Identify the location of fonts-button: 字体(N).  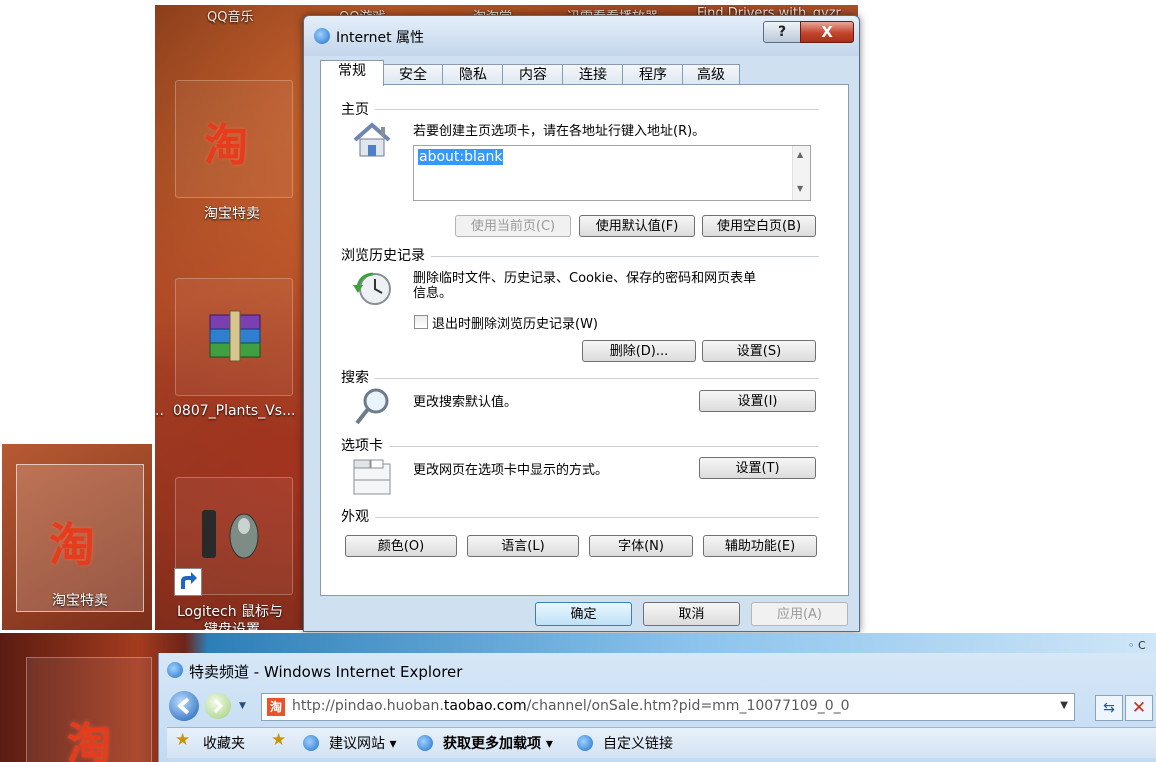
(641, 546).